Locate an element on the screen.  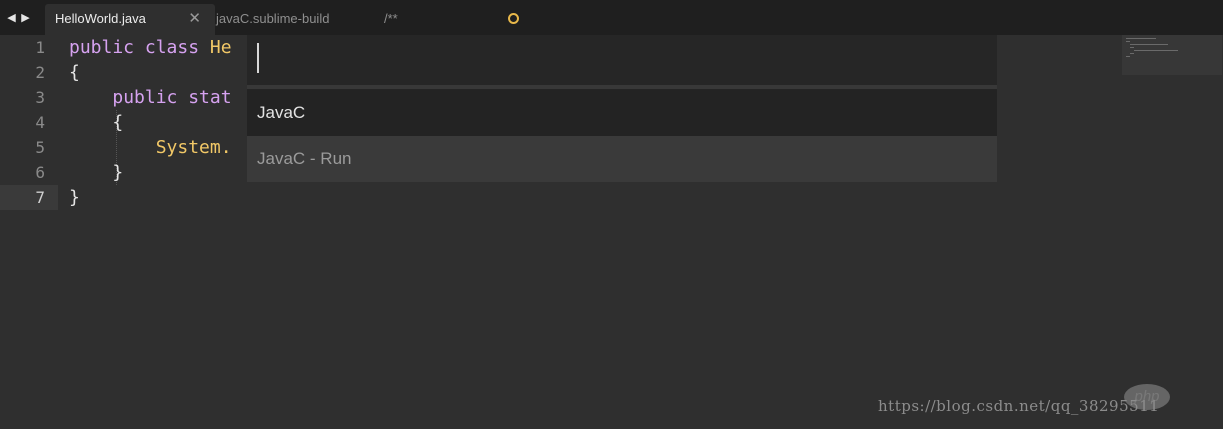
code-line-5: System. is located at coordinates (150, 147).